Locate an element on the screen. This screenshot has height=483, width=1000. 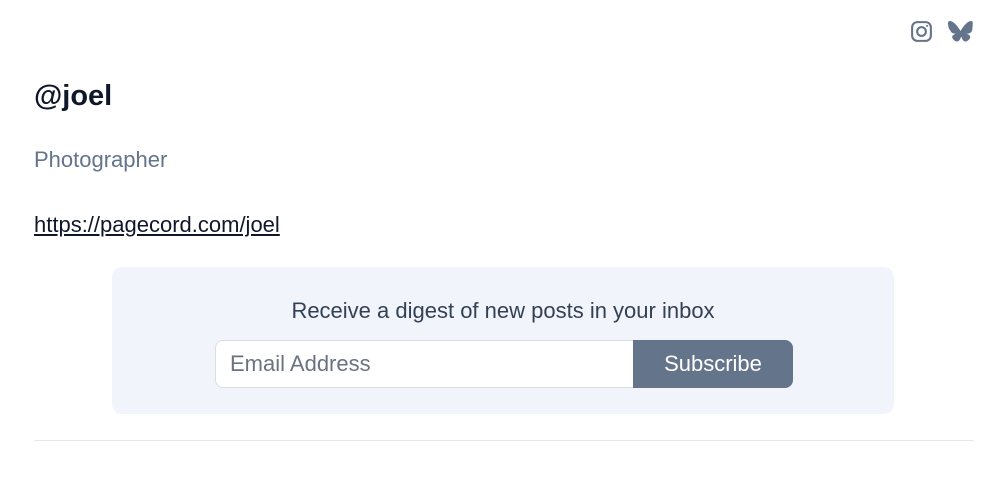
profile-url-link: https://pagecord.com/joel is located at coordinates (157, 225).